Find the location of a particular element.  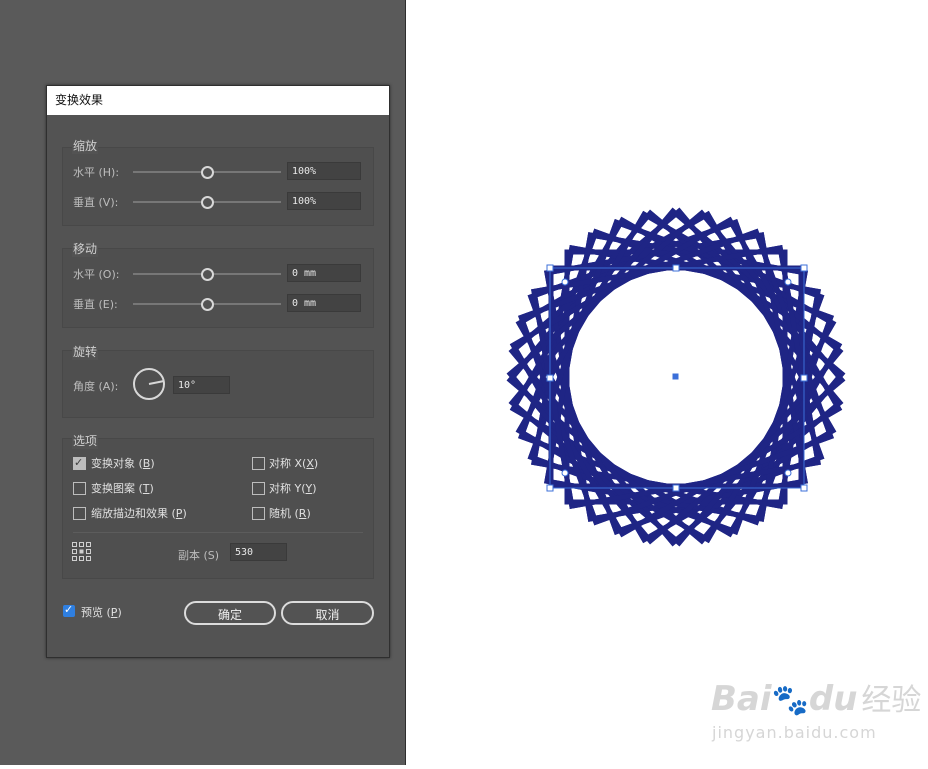

move-vertical-input: 0 mm is located at coordinates (324, 303).